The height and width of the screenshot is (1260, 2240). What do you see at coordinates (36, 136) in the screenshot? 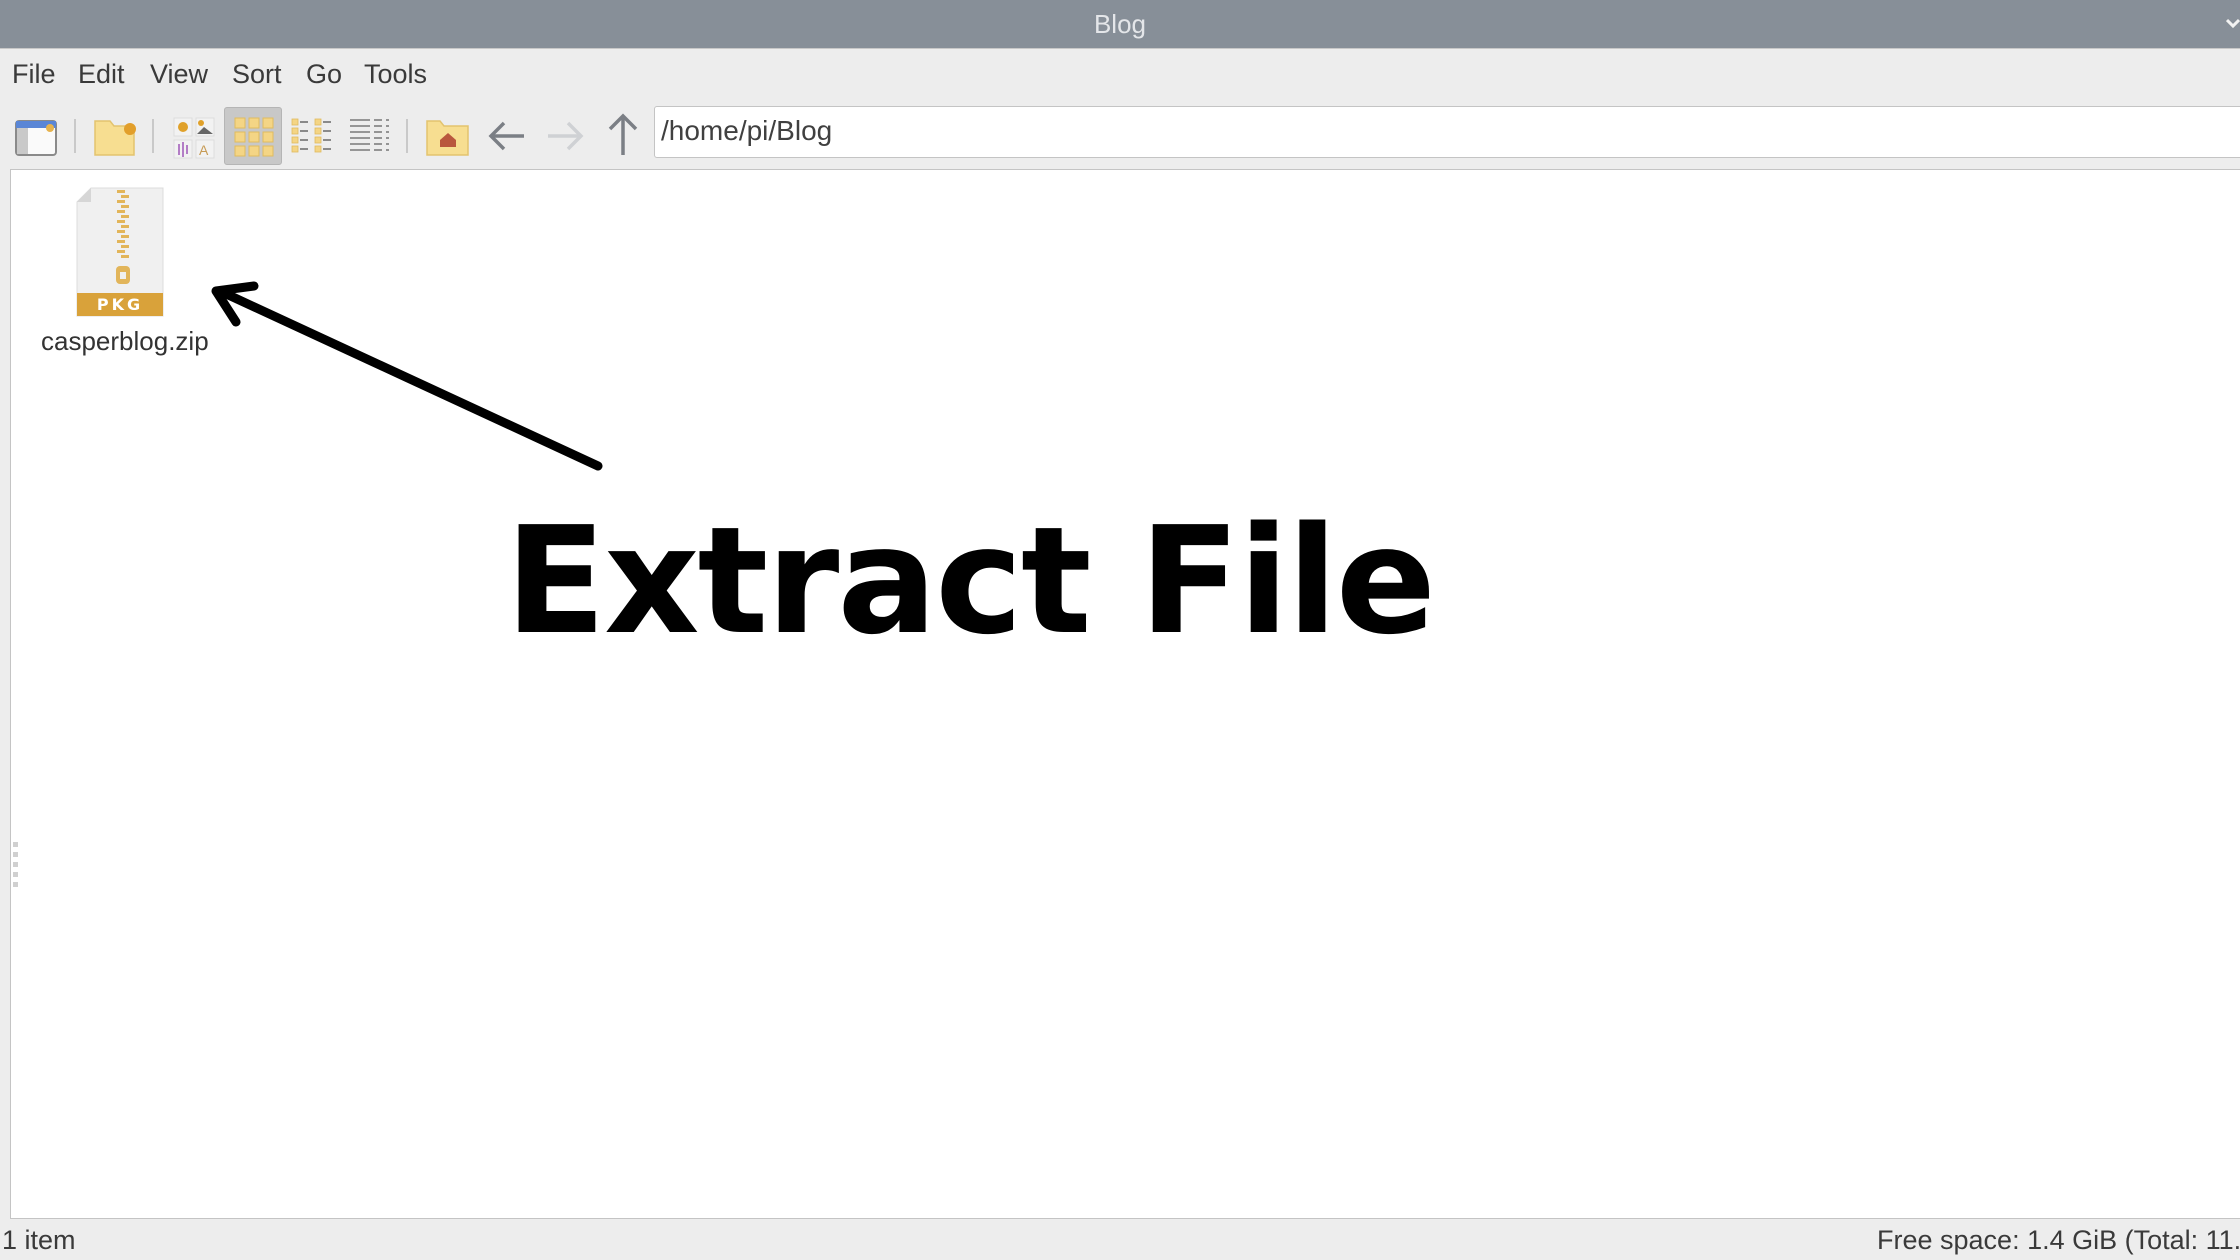
I see `new-window-icon` at bounding box center [36, 136].